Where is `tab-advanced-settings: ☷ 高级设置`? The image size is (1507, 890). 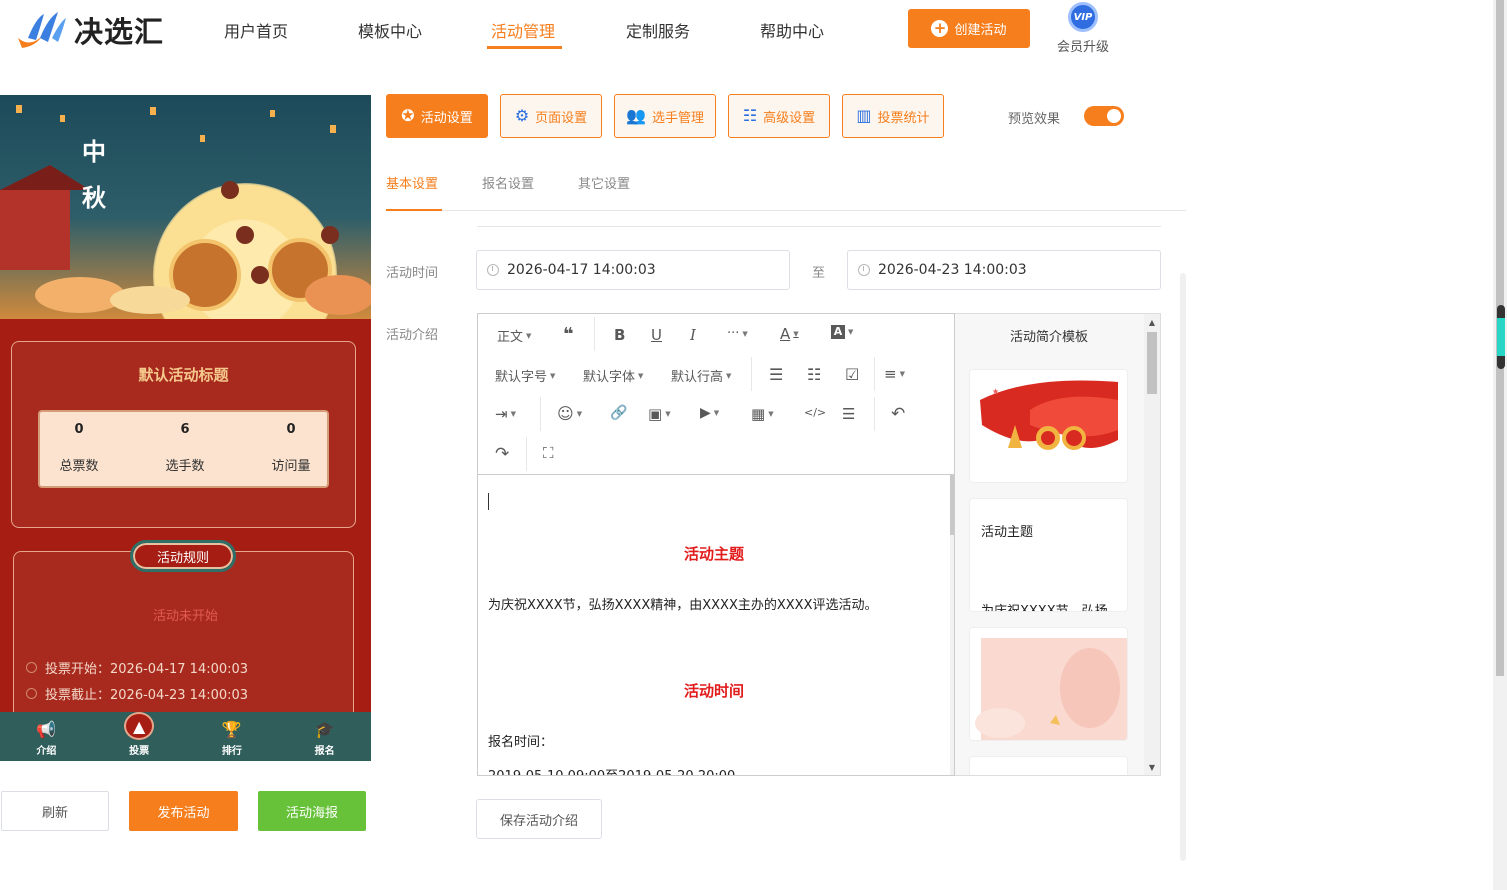
tab-advanced-settings: ☷ 高级设置 is located at coordinates (779, 116).